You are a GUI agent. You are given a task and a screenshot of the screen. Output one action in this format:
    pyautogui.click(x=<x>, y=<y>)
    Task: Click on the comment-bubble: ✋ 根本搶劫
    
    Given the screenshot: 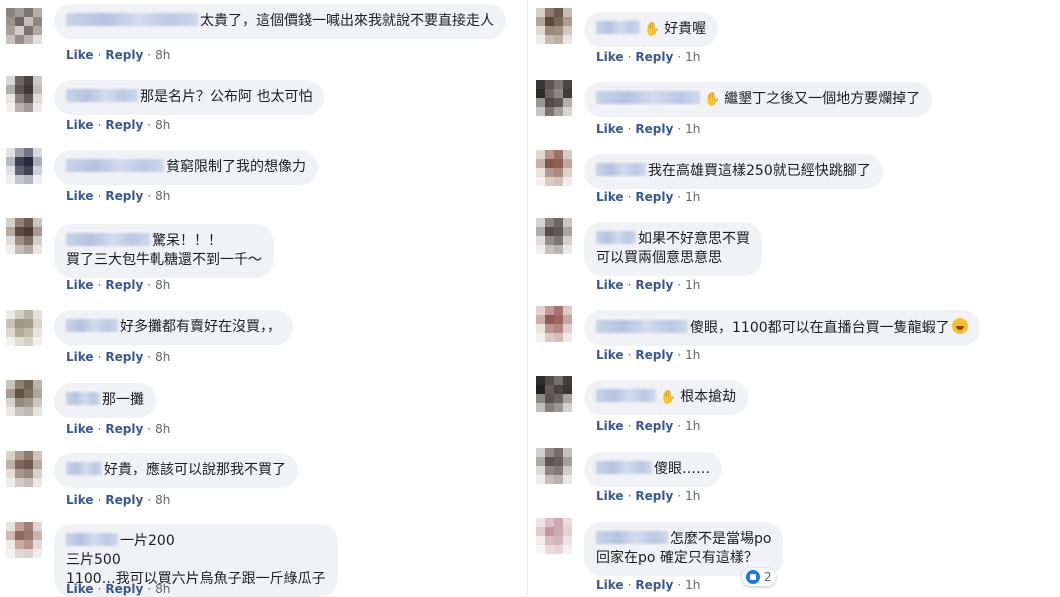 What is the action you would take?
    pyautogui.click(x=666, y=397)
    